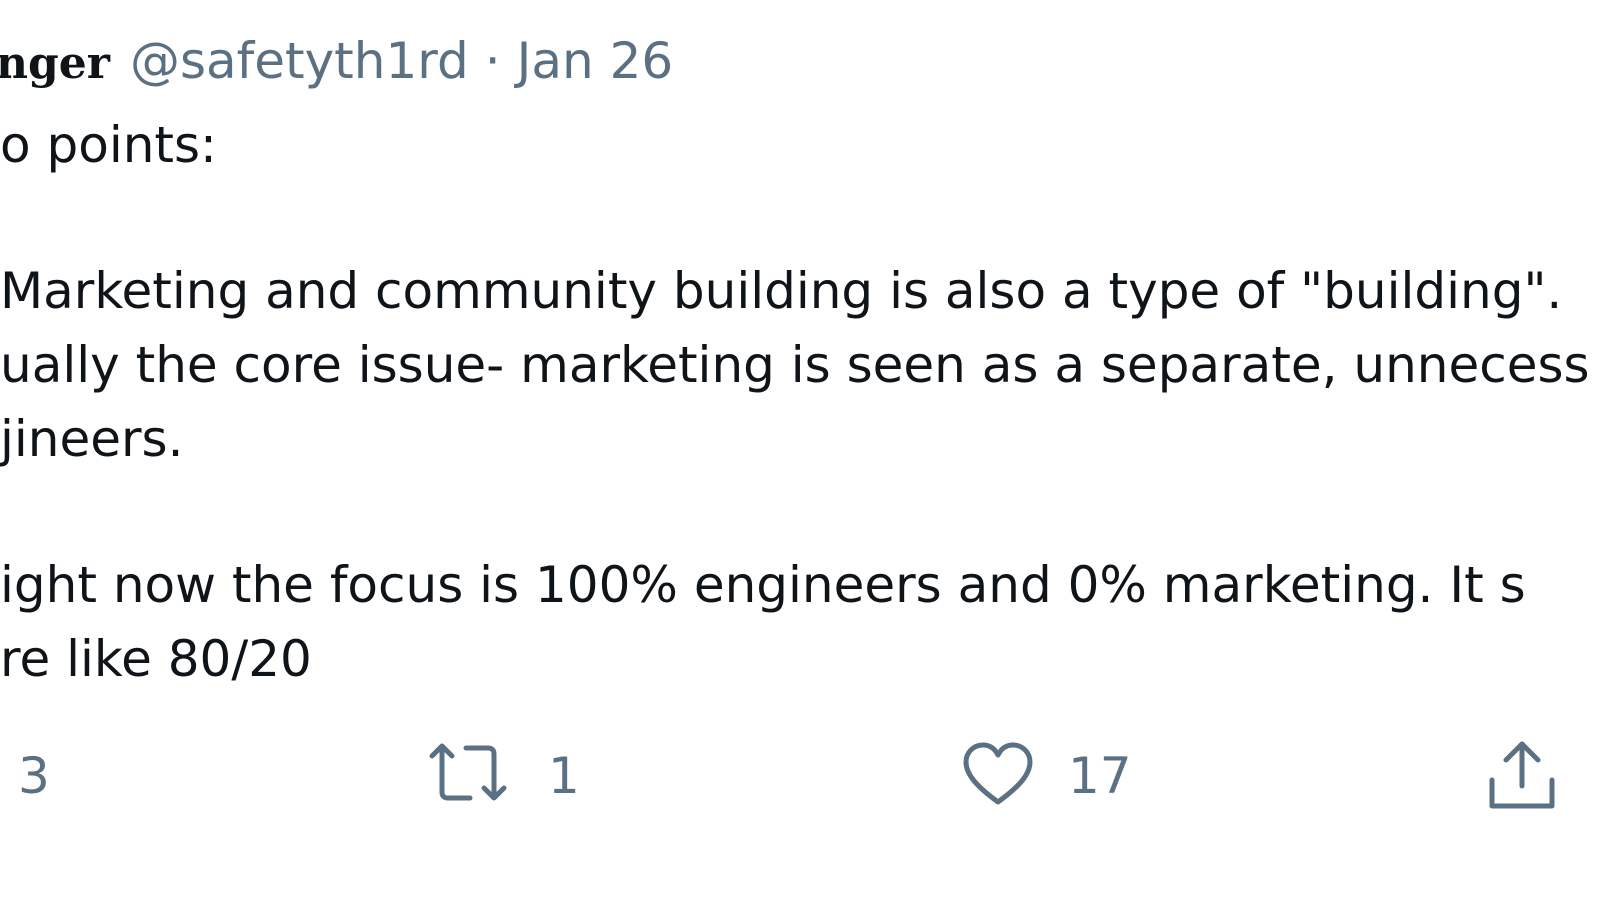 This screenshot has height=900, width=1600. I want to click on like-button: 17, so click(1045, 776).